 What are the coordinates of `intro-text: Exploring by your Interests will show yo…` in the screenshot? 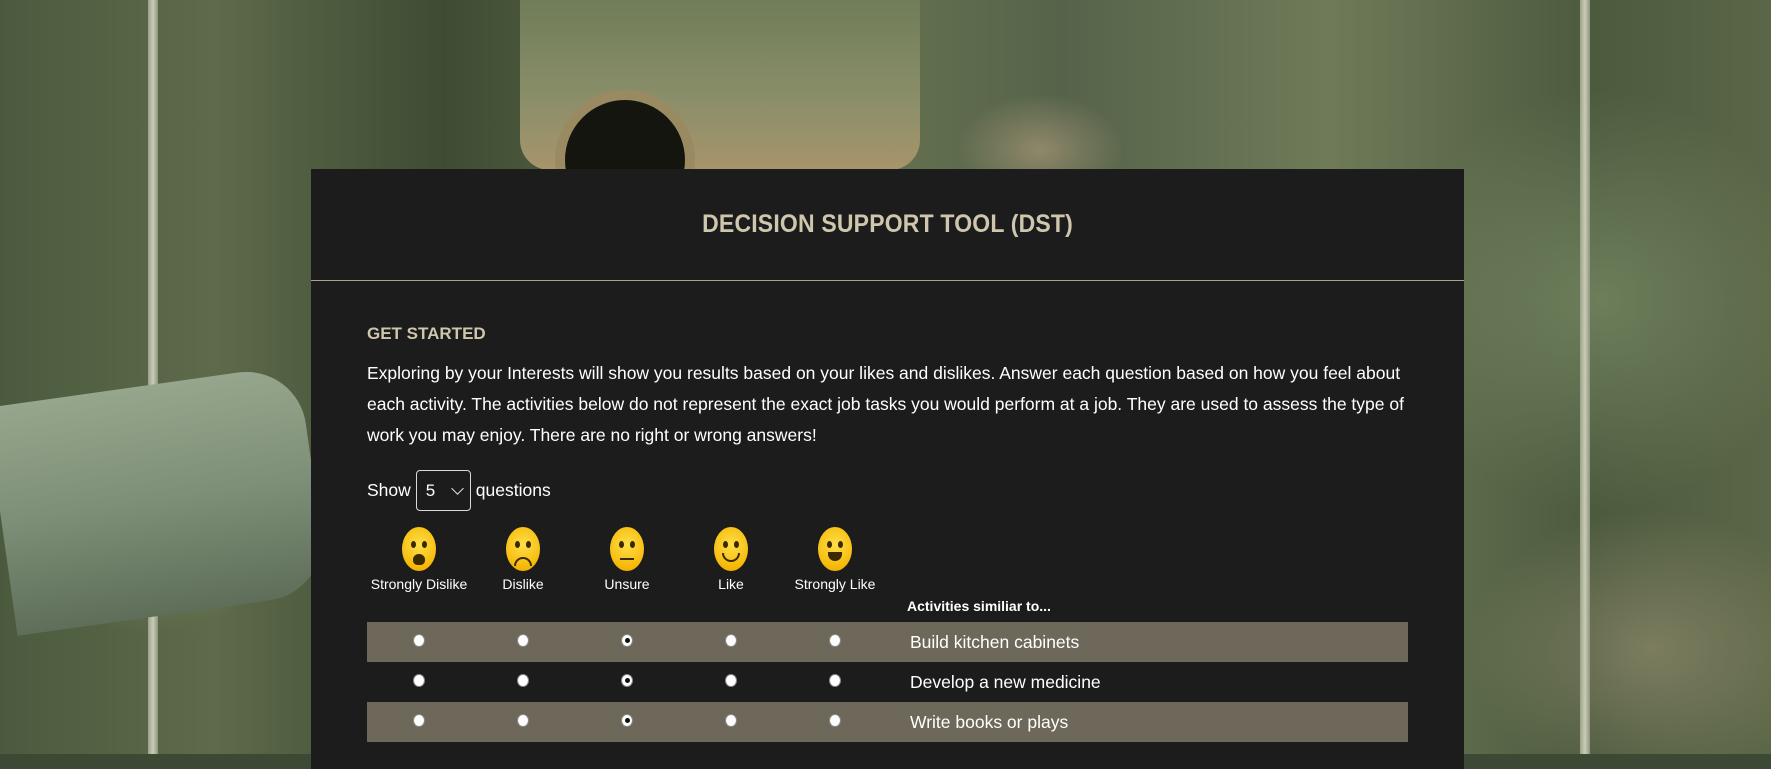 It's located at (885, 404).